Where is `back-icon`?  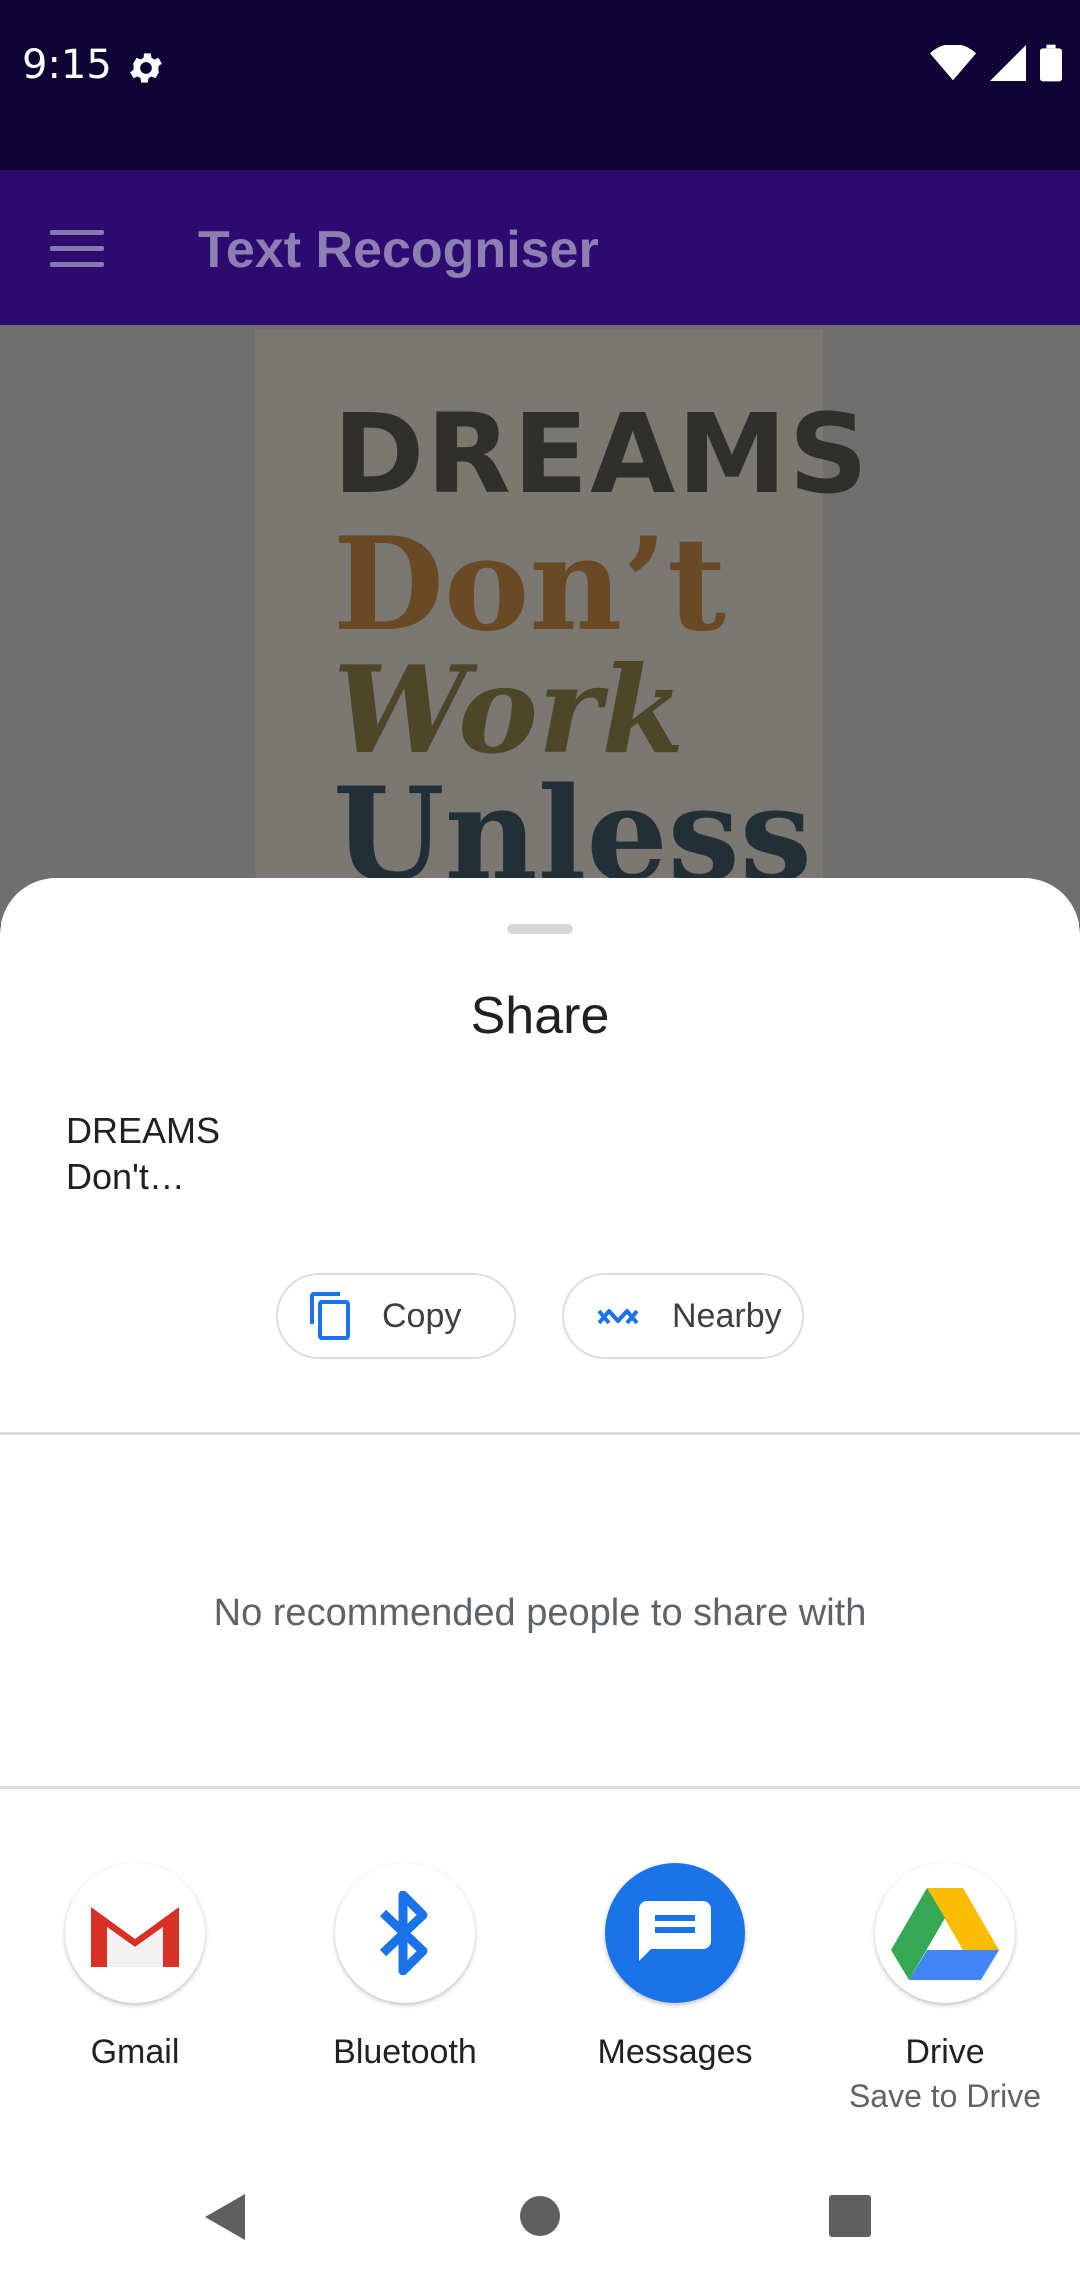
back-icon is located at coordinates (225, 2217).